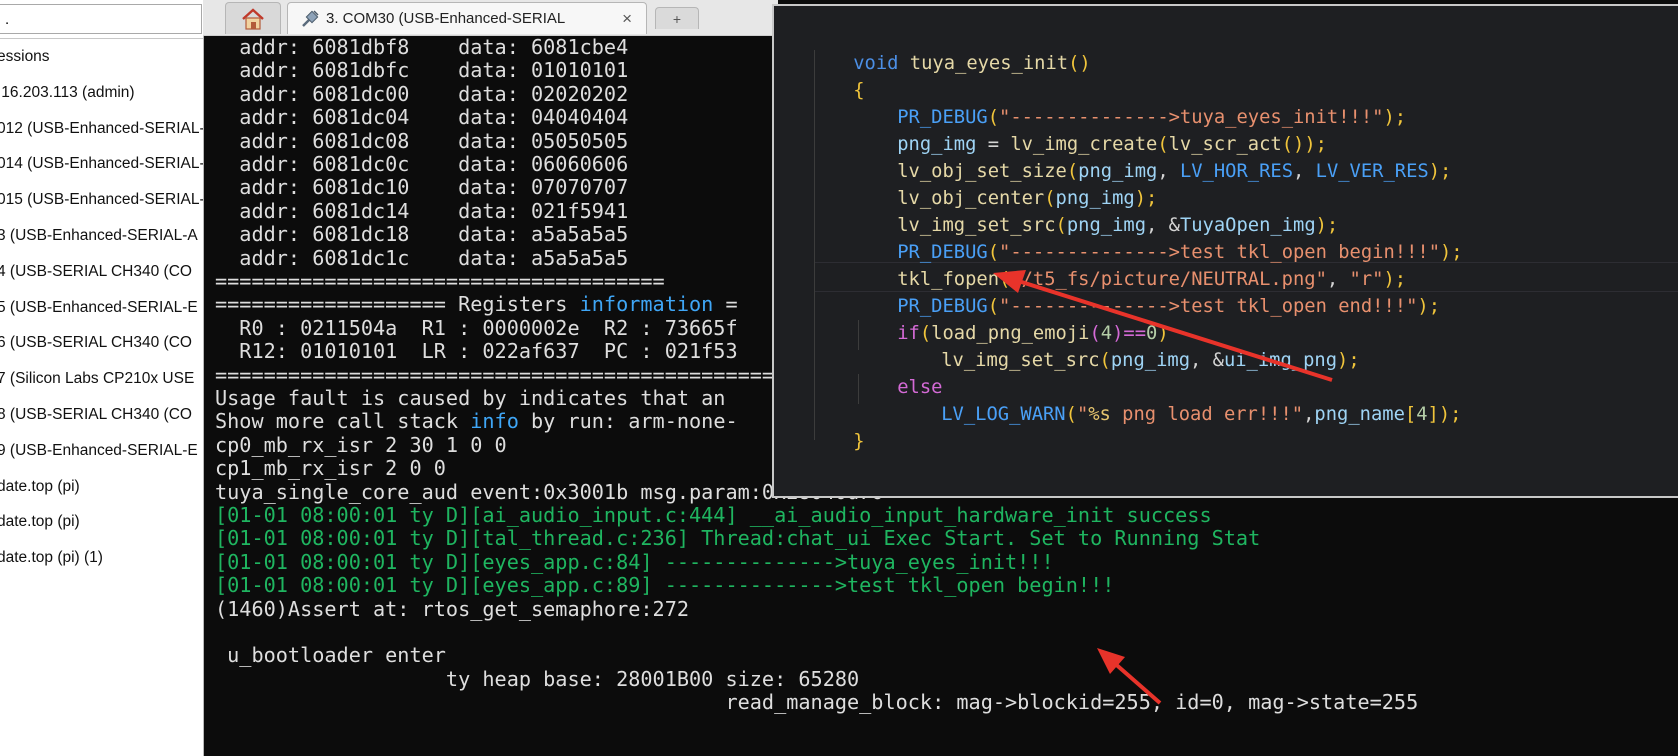 Image resolution: width=1678 pixels, height=756 pixels. Describe the element at coordinates (422, 257) in the screenshot. I see `terminal-line: addr: 6081dc1c data: a5a5a5a5` at that location.